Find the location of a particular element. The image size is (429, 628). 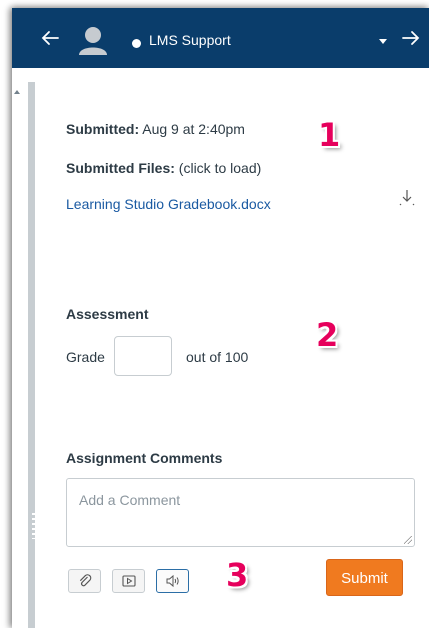

callout-number-3: 3 is located at coordinates (237, 575).